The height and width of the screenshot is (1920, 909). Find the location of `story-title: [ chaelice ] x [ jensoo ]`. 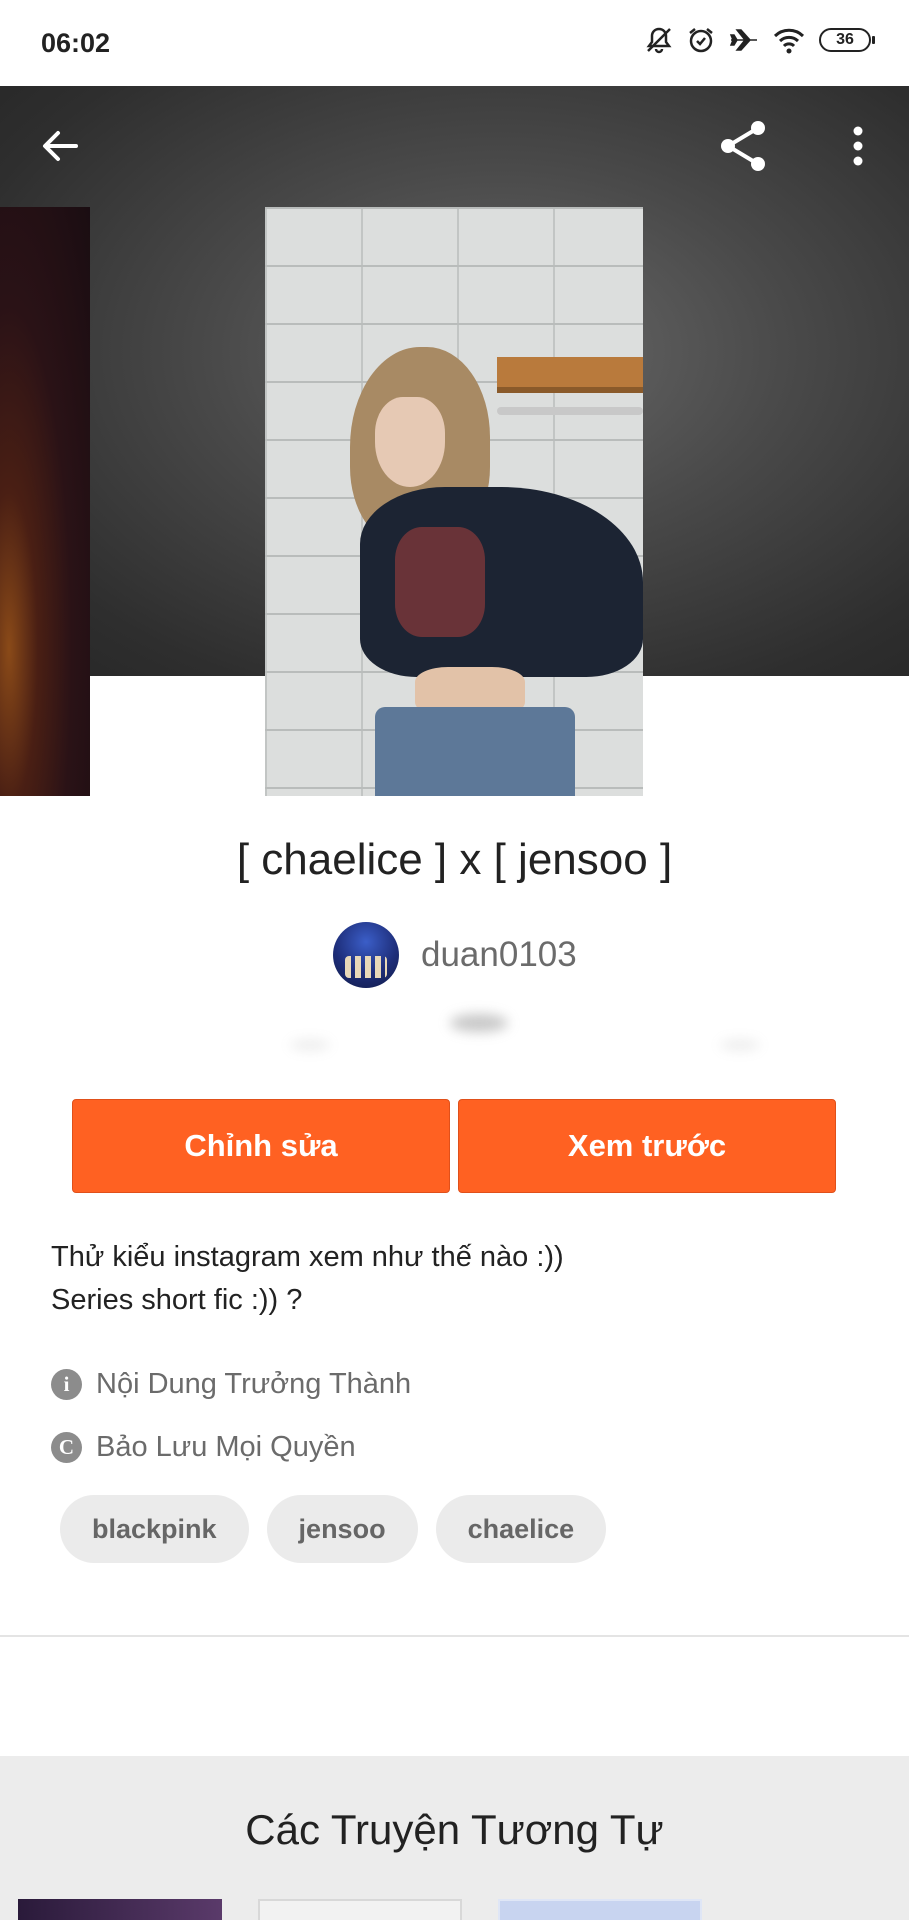

story-title: [ chaelice ] x [ jensoo ] is located at coordinates (454, 859).